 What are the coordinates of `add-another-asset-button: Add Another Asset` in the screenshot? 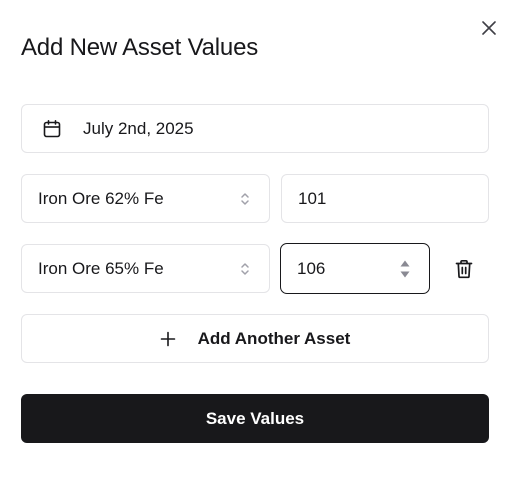 It's located at (255, 338).